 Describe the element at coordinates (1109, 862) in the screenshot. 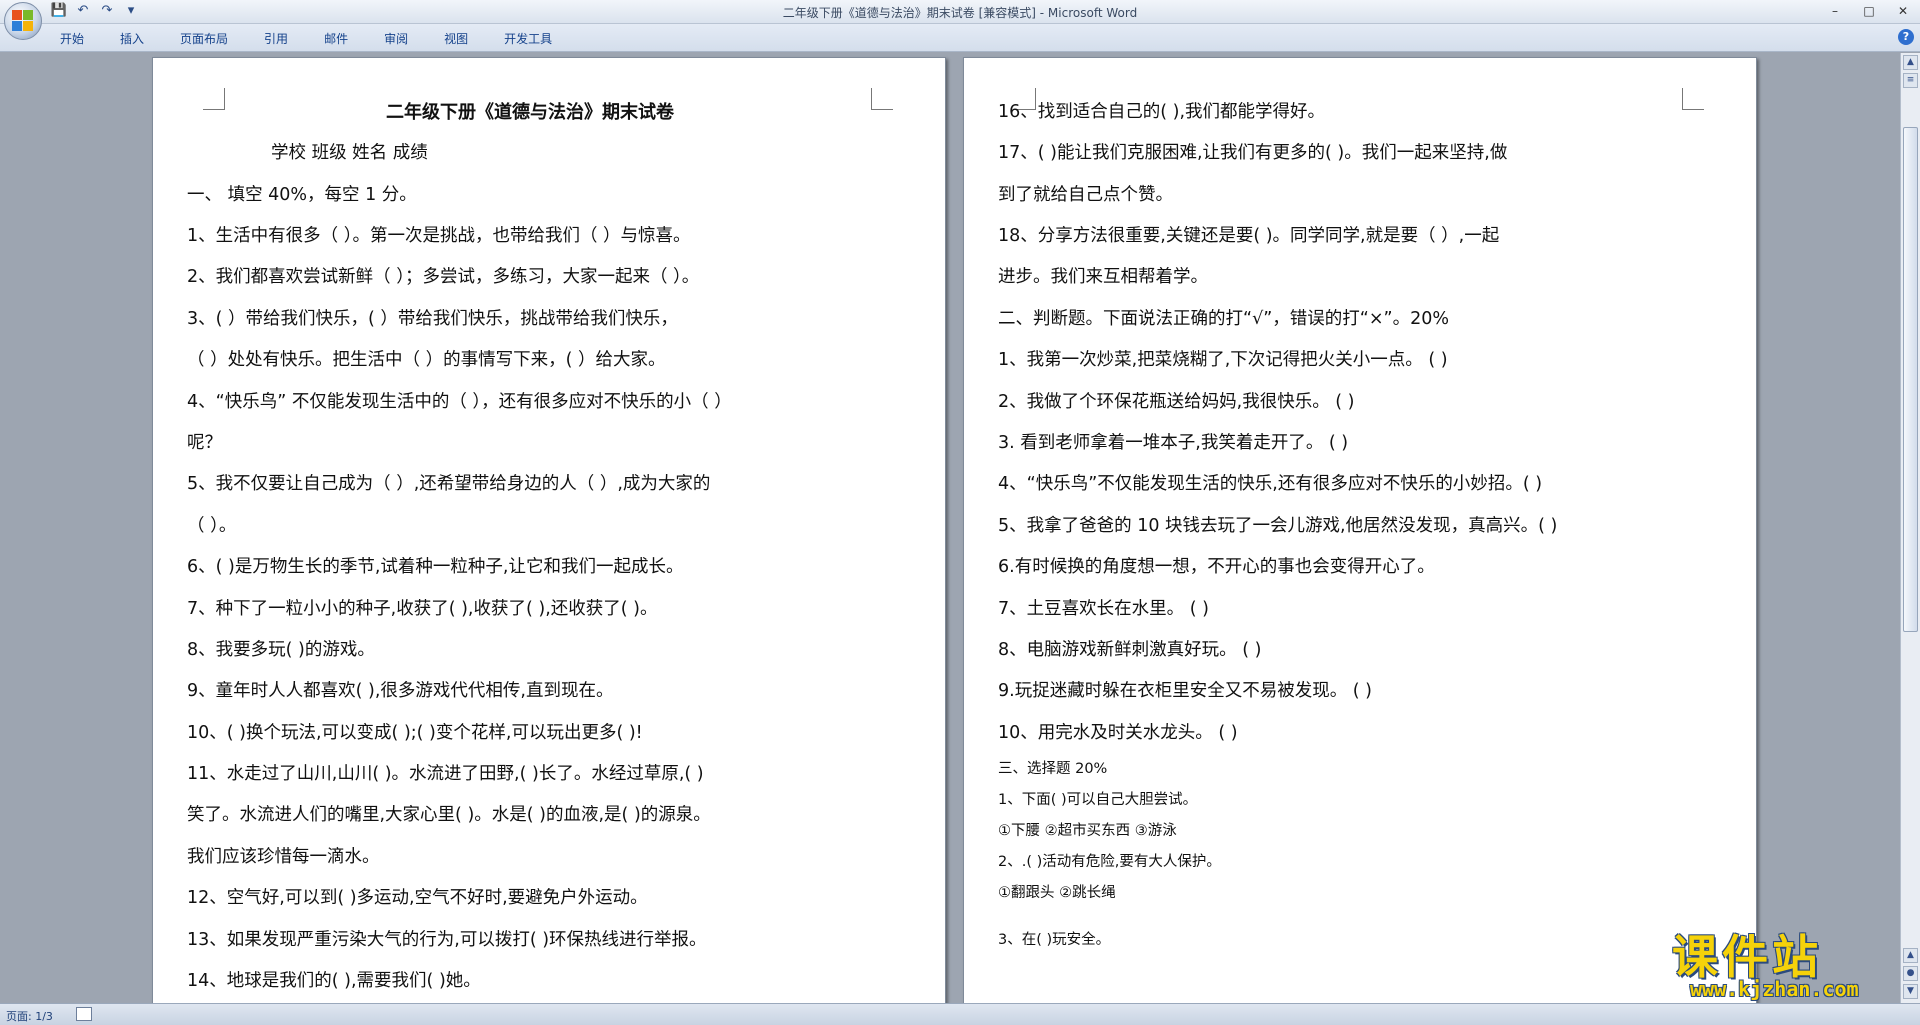

I see `document-line: 2、.( )活动有危险,要有大人保护。` at that location.